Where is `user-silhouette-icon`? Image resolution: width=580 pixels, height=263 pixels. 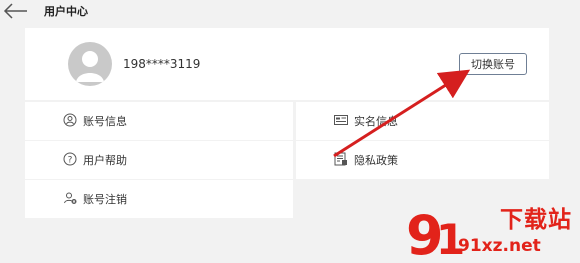
user-silhouette-icon is located at coordinates (90, 66).